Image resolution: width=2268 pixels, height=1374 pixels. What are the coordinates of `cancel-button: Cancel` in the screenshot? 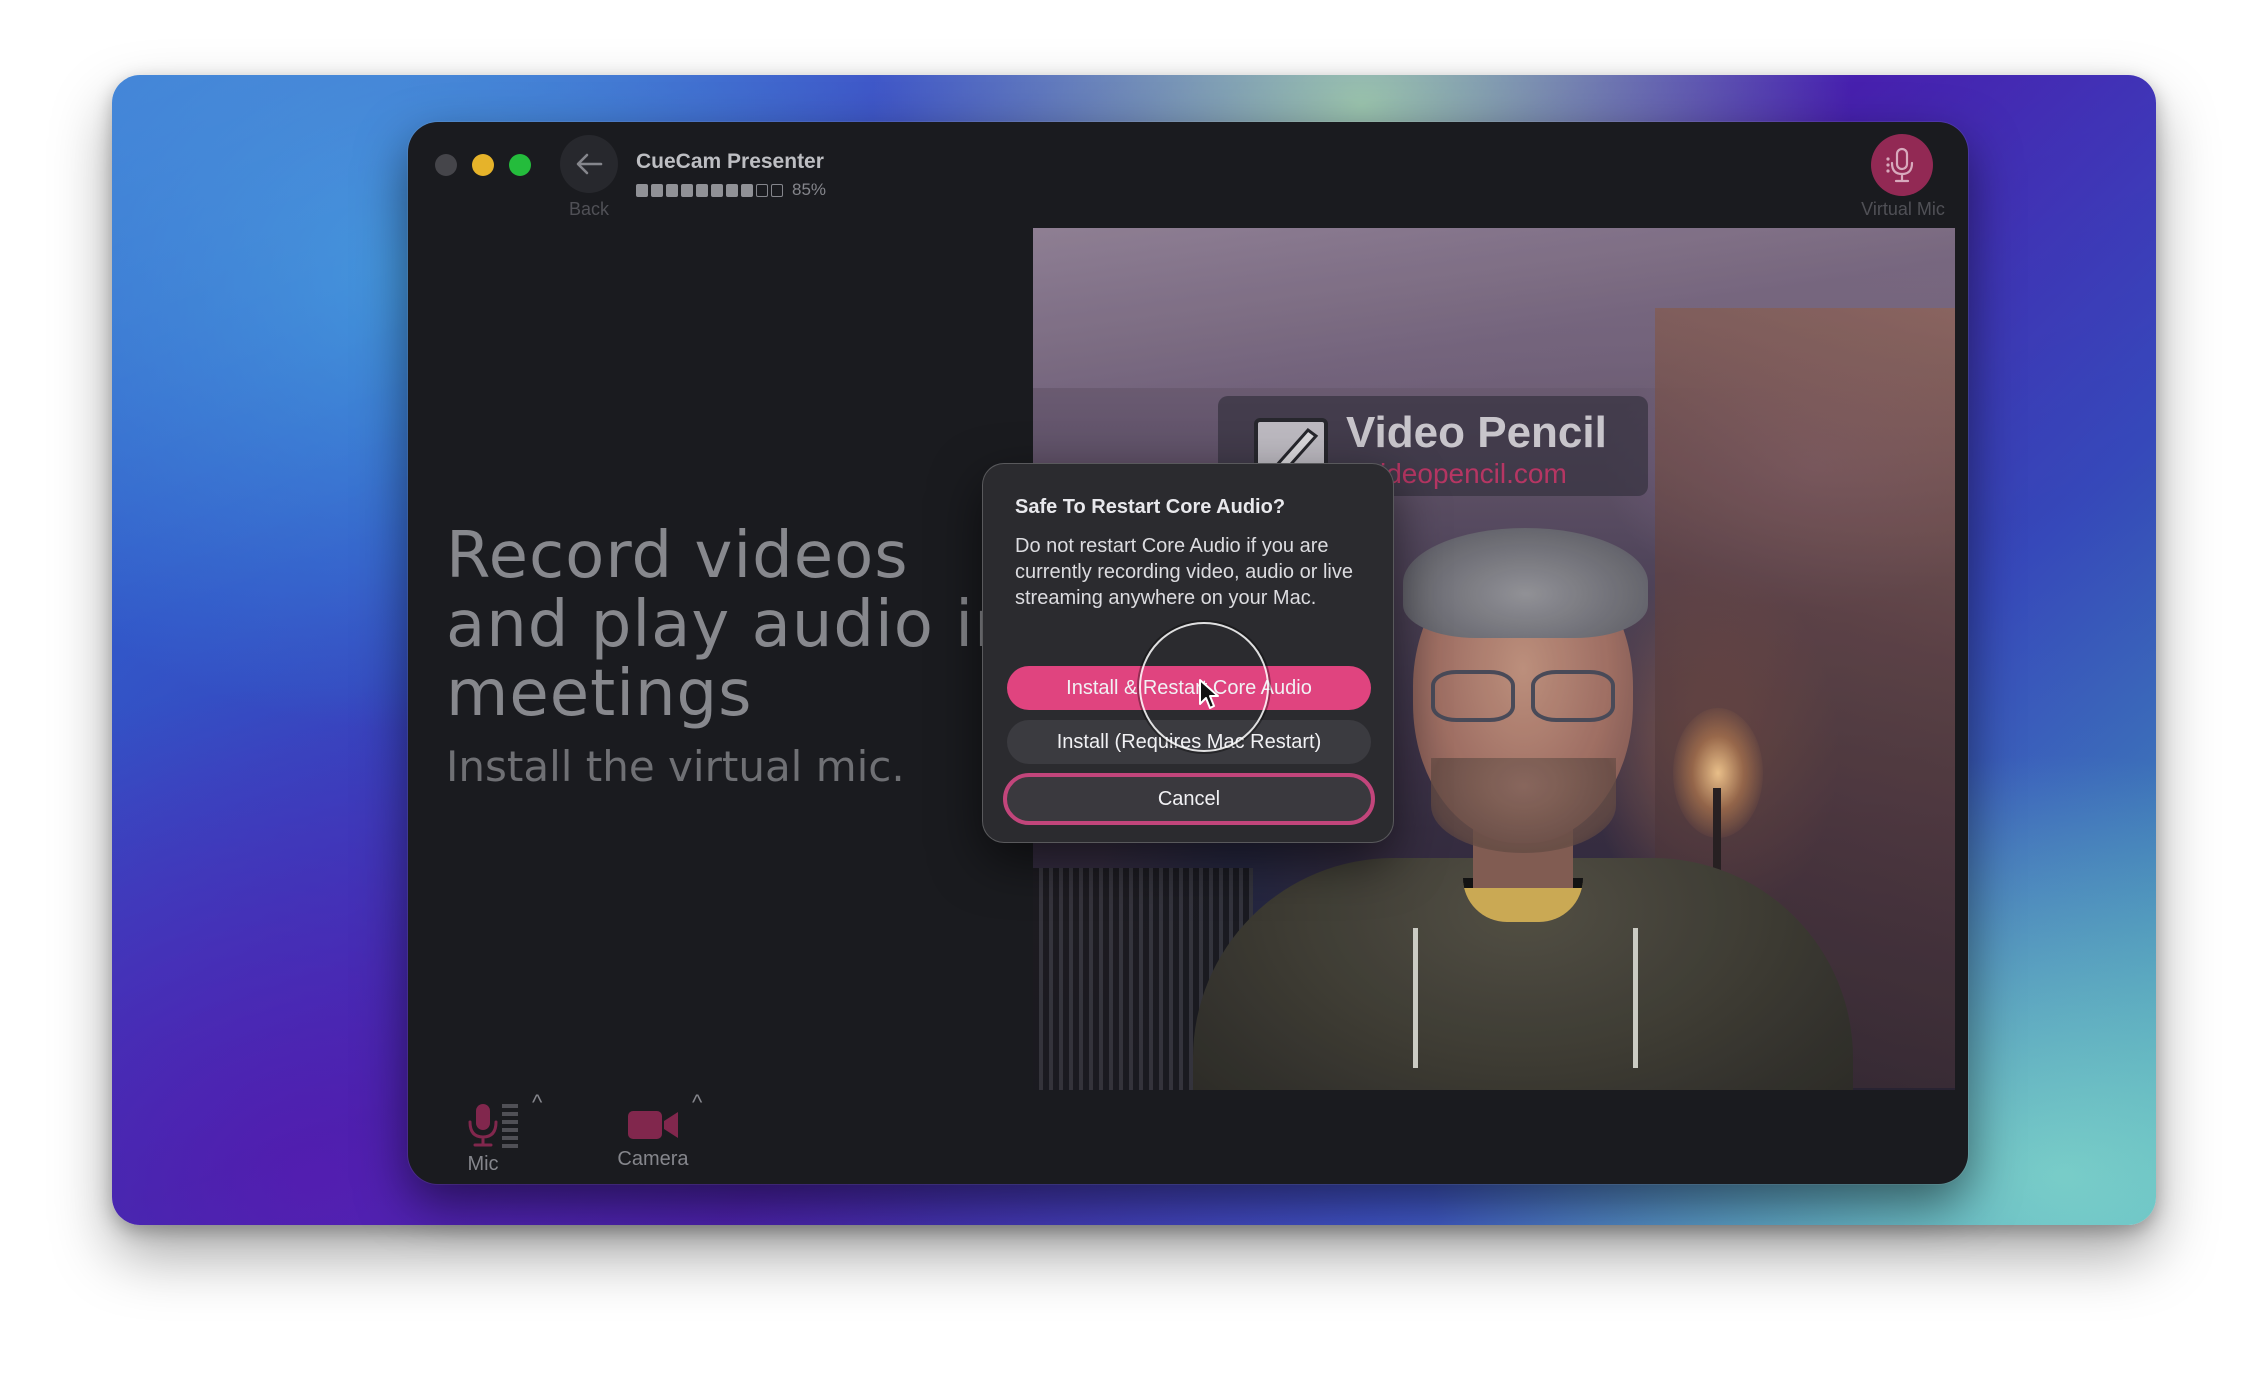 It's located at (1189, 799).